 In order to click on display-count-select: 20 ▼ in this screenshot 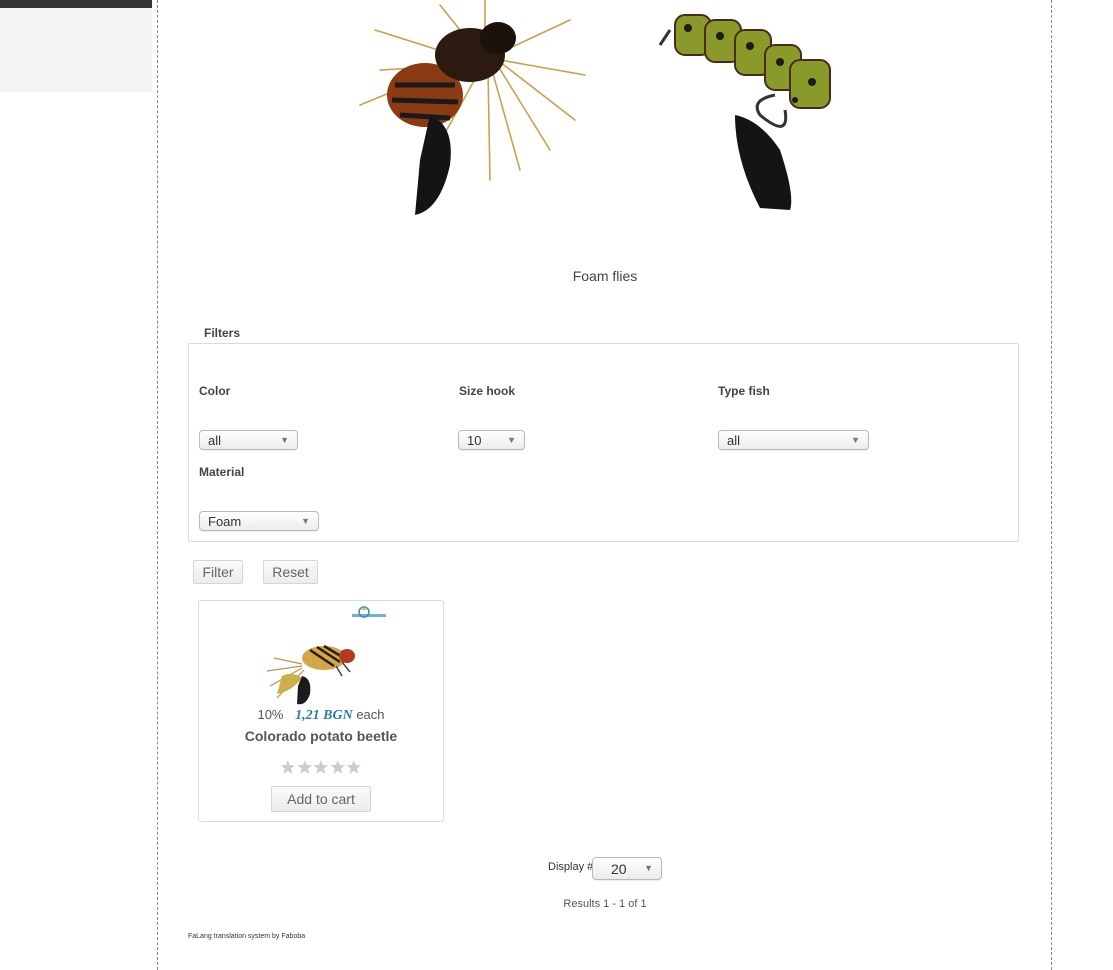, I will do `click(627, 868)`.